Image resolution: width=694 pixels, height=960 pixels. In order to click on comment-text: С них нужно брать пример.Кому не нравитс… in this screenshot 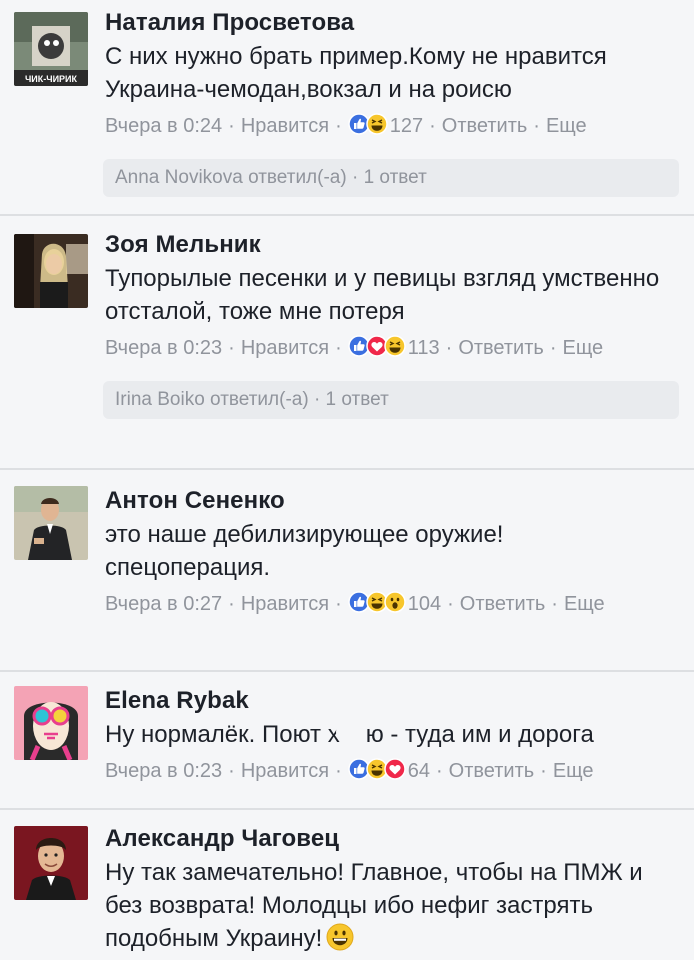, I will do `click(356, 73)`.